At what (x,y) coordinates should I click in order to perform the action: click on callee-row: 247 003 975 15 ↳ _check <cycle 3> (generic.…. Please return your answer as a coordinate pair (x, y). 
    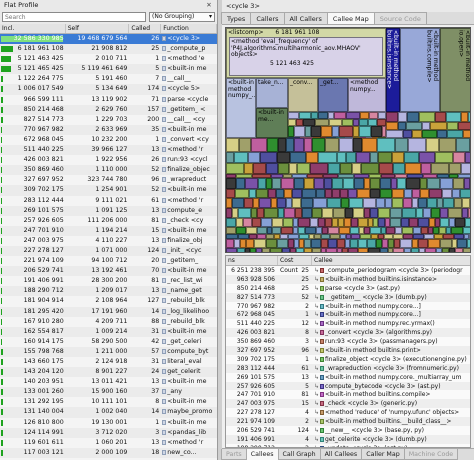
    Looking at the image, I should click on (348, 404).